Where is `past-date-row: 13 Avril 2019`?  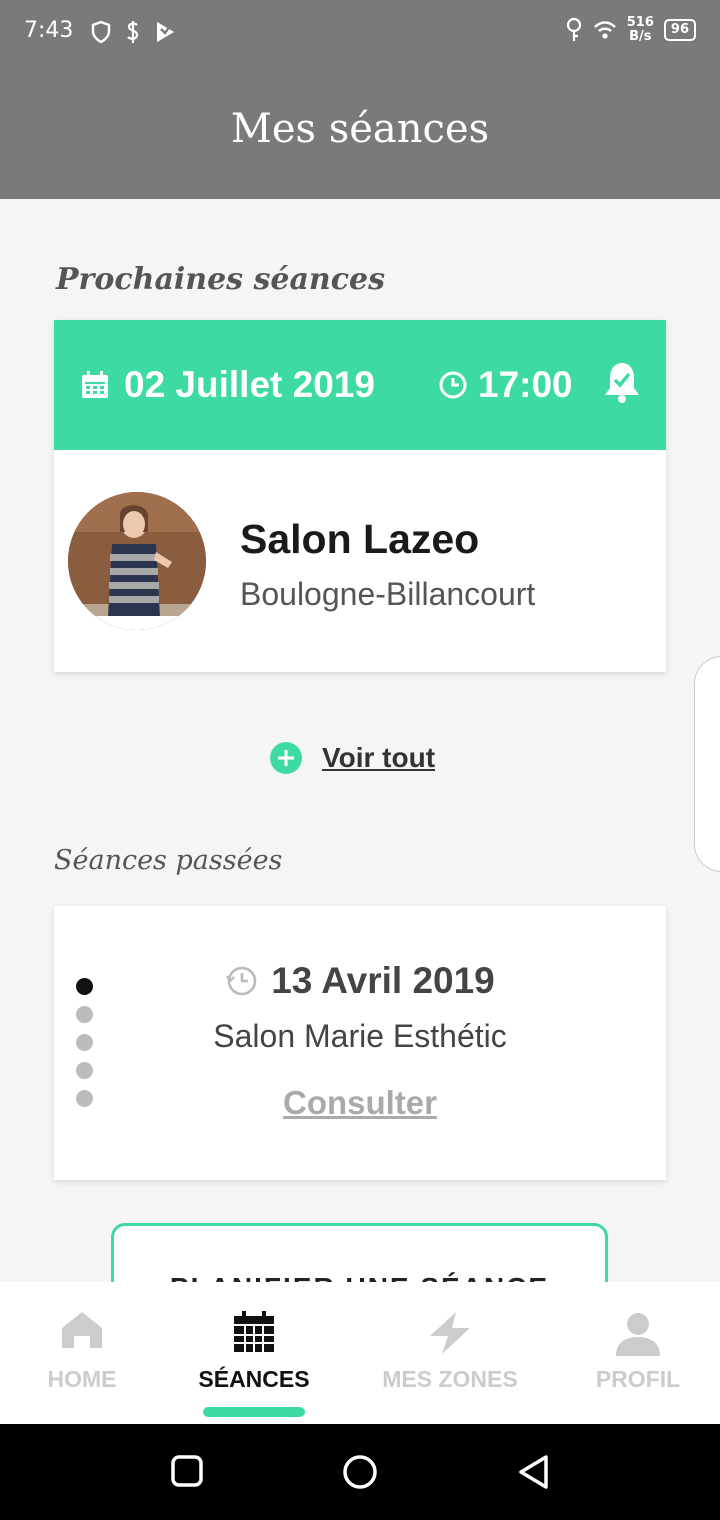
past-date-row: 13 Avril 2019 is located at coordinates (360, 981).